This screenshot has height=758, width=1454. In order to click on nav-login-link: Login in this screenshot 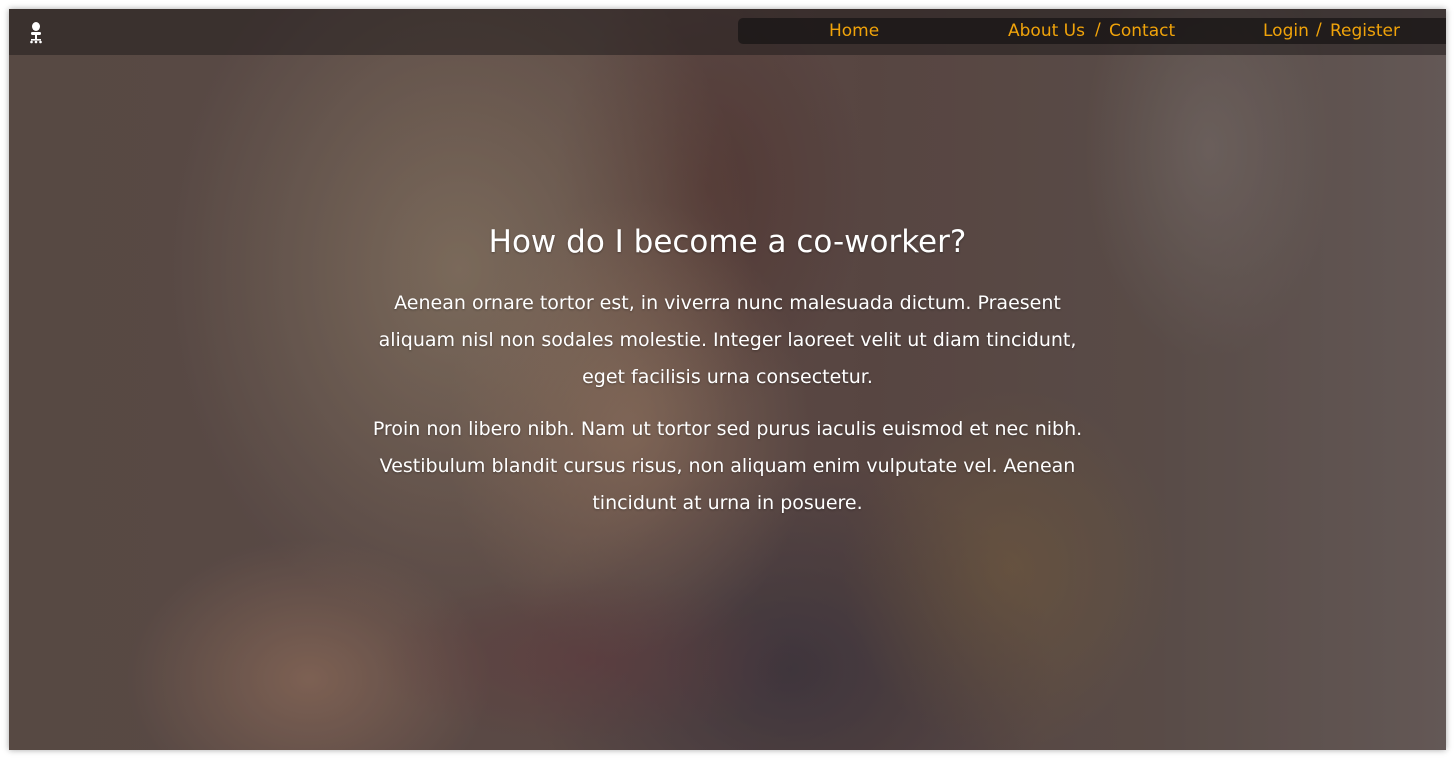, I will do `click(1286, 31)`.